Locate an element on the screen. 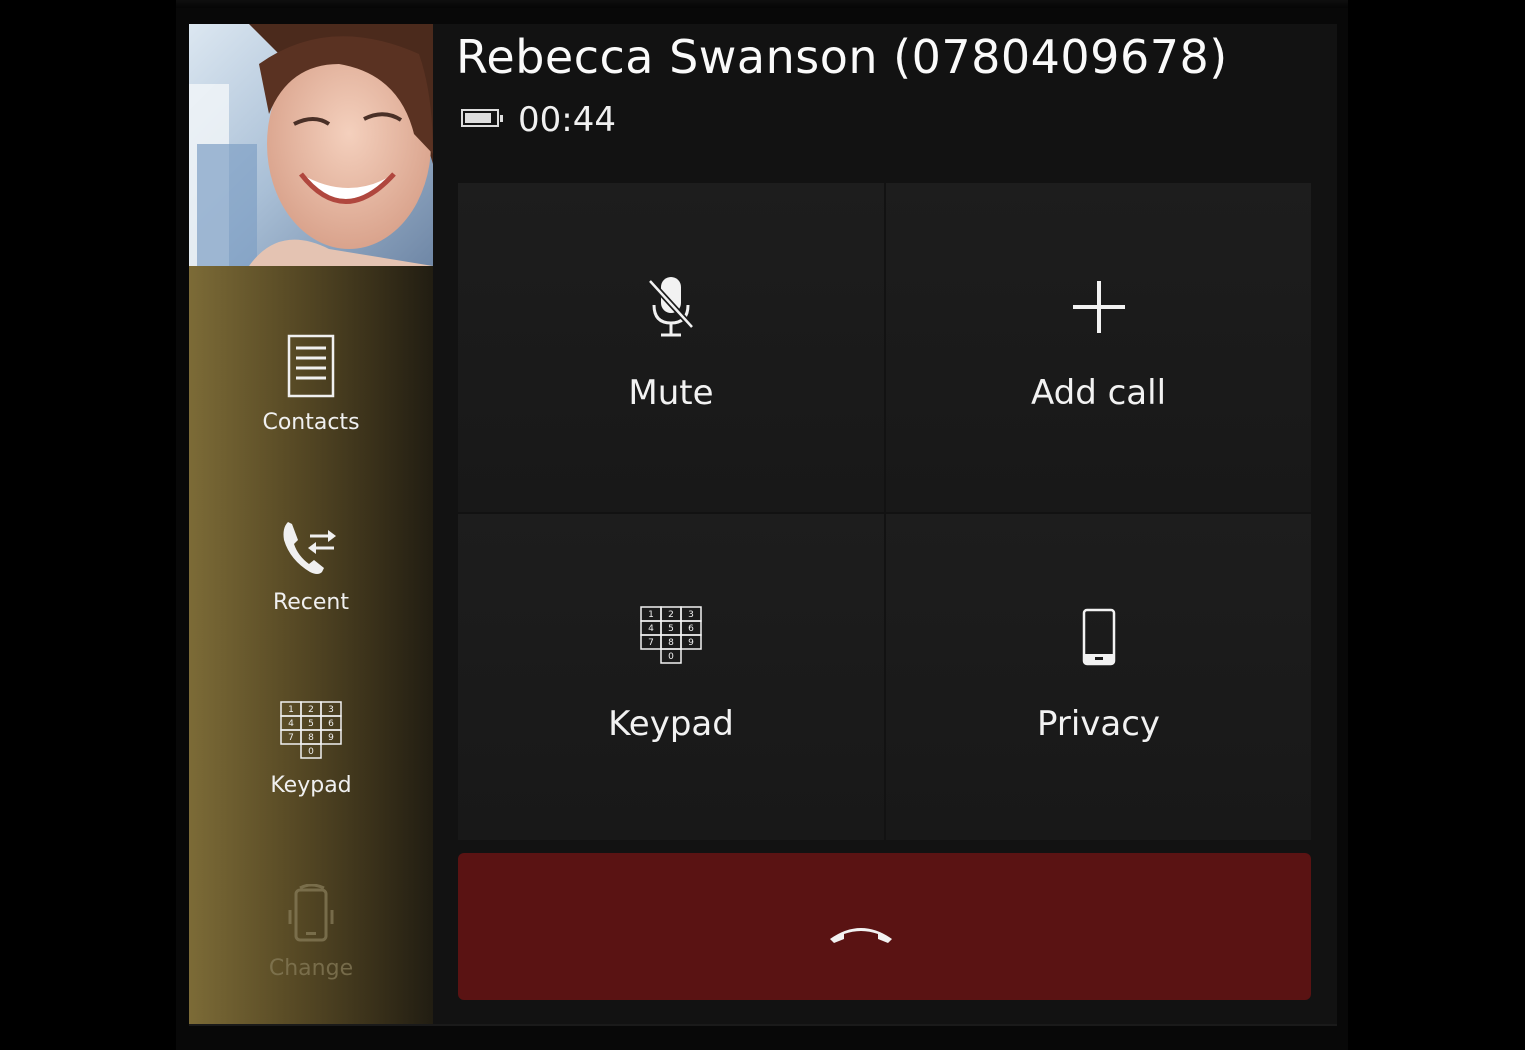 This screenshot has height=1050, width=1525. keypad-label: Keypad is located at coordinates (671, 724).